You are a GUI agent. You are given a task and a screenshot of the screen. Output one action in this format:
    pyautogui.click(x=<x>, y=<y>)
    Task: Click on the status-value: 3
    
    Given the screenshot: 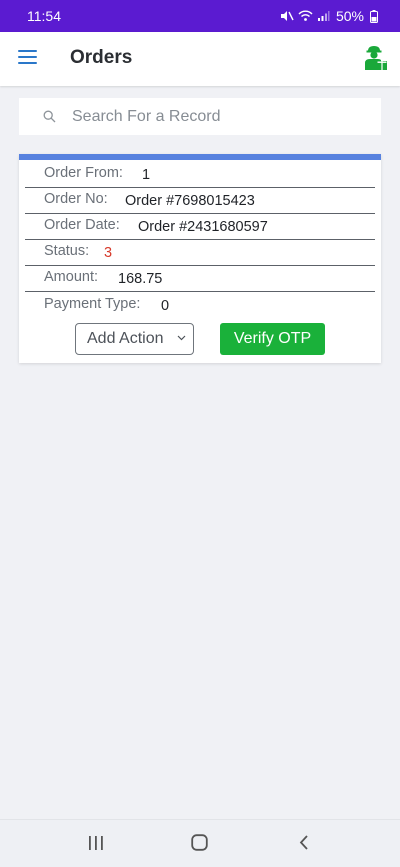 What is the action you would take?
    pyautogui.click(x=108, y=253)
    